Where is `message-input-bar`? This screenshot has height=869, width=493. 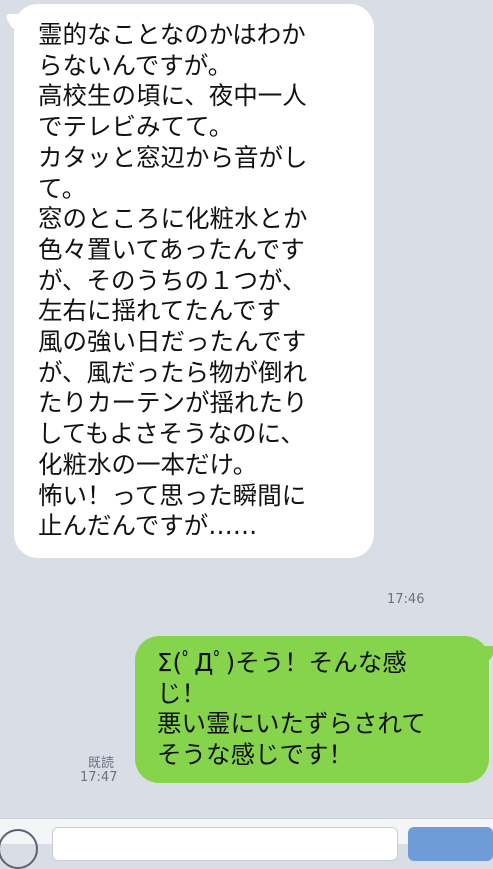
message-input-bar is located at coordinates (246, 843).